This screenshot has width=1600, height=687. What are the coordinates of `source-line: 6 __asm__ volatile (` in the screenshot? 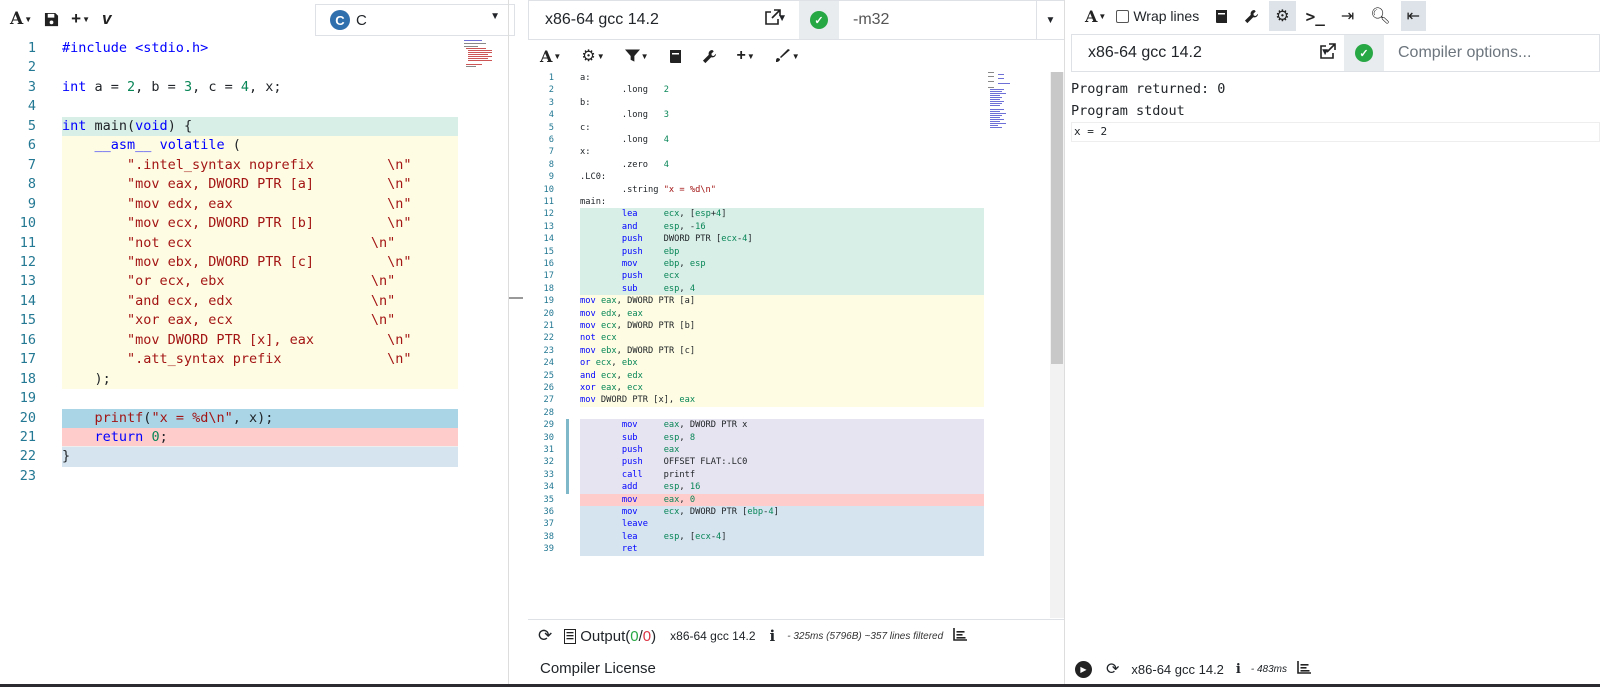 It's located at (229, 146).